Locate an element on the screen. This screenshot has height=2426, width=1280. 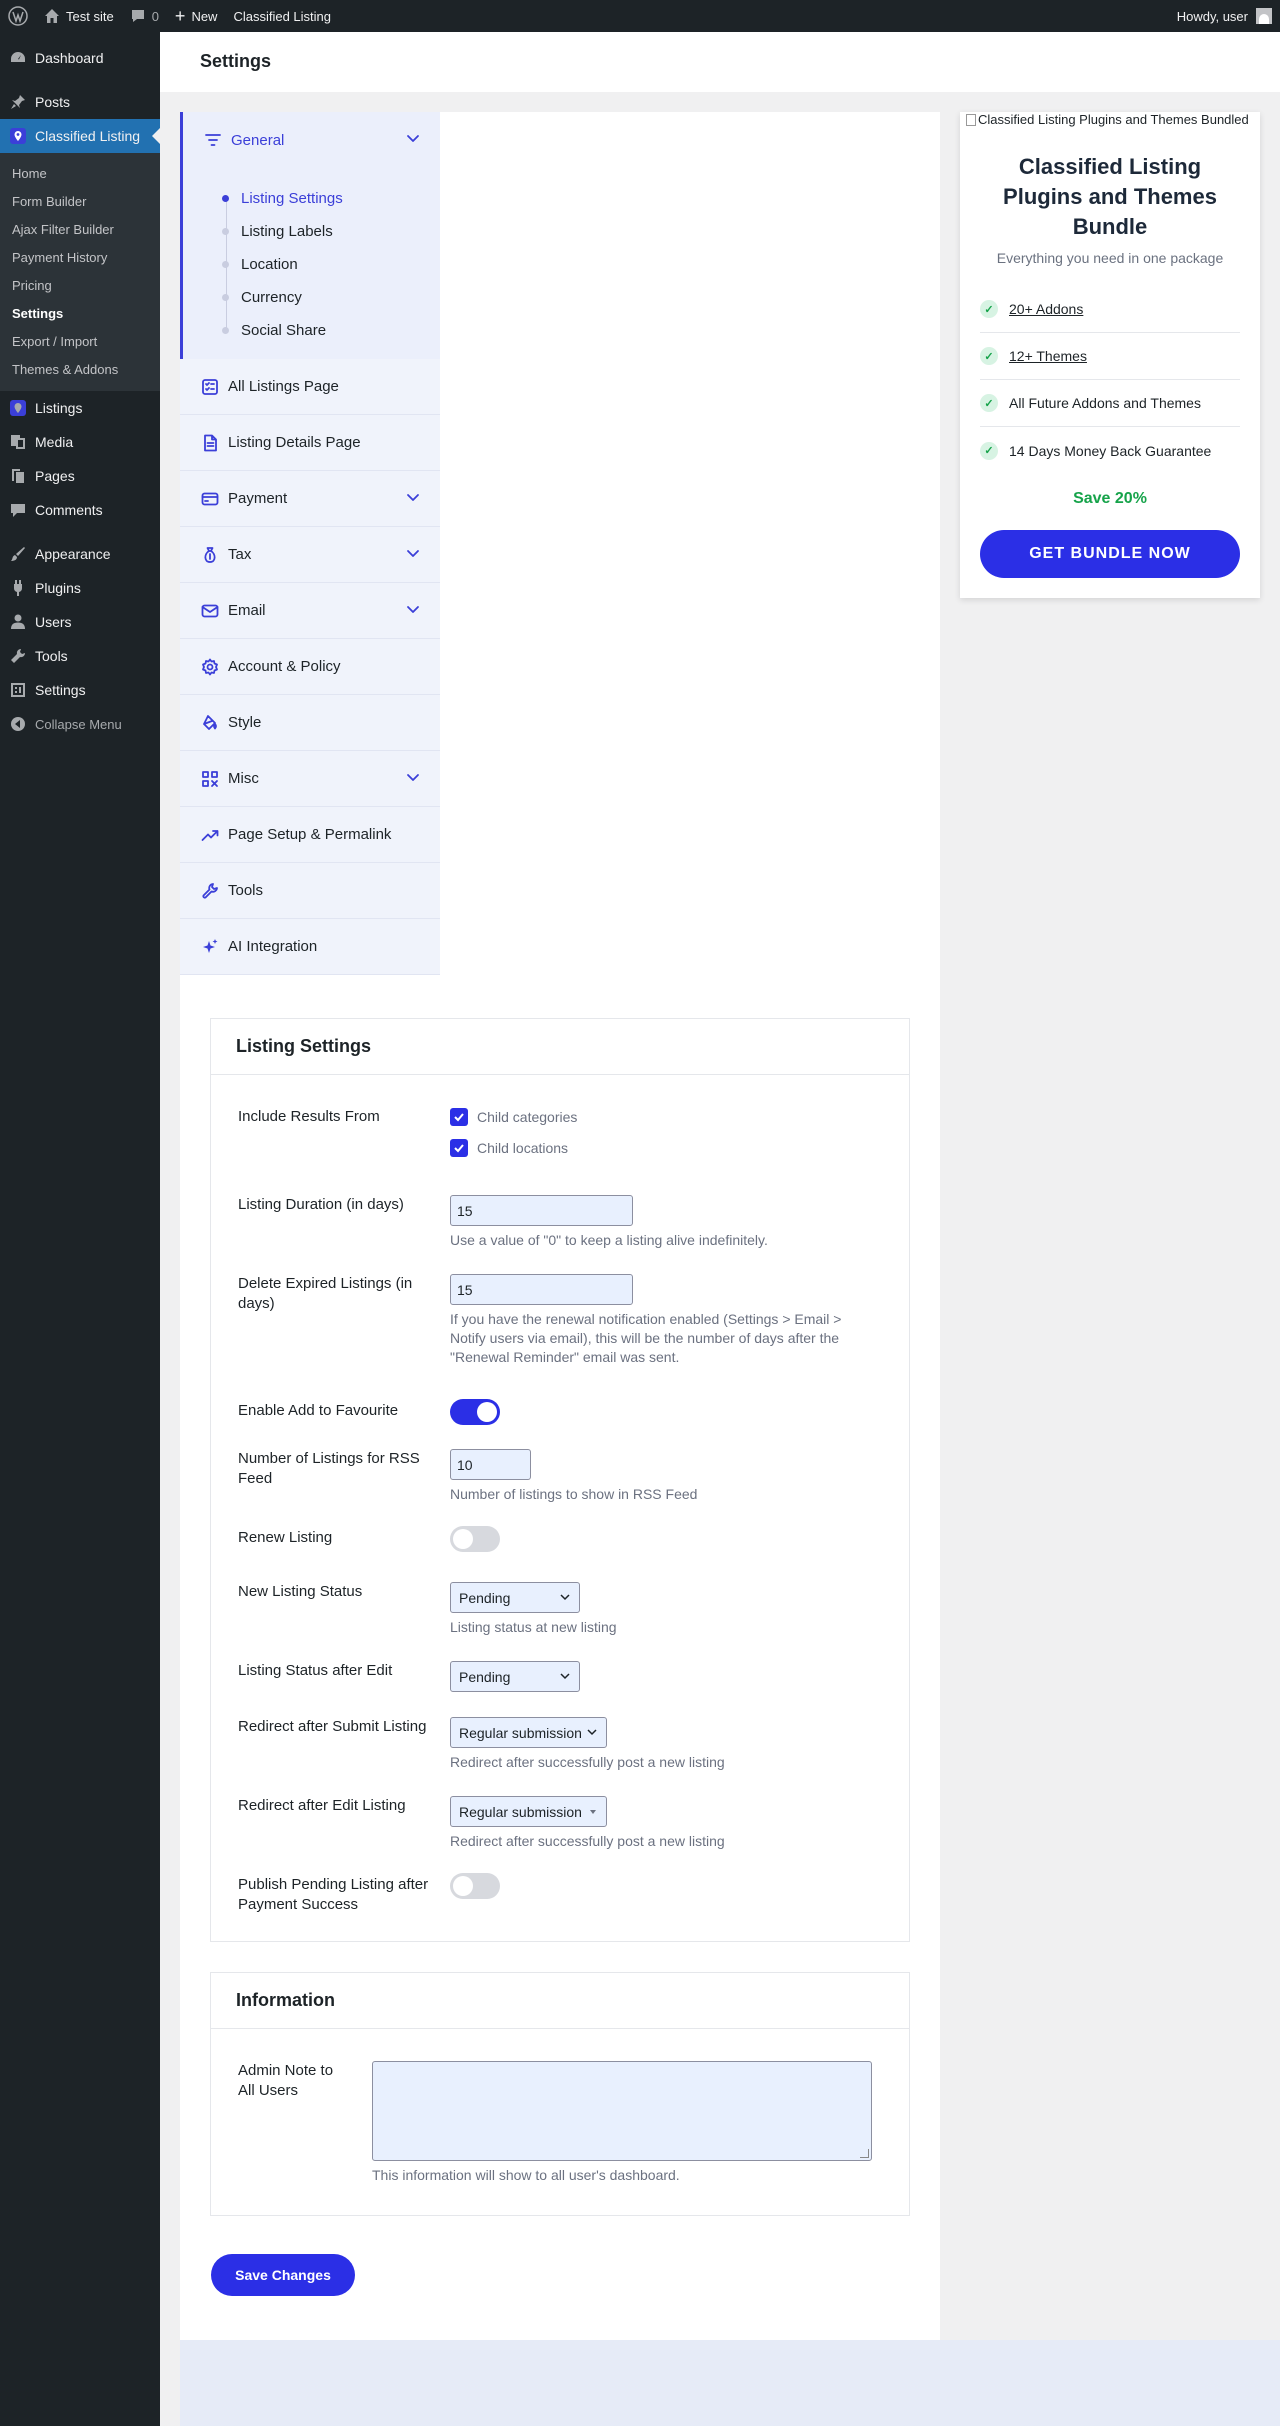
envelope-icon is located at coordinates (210, 611).